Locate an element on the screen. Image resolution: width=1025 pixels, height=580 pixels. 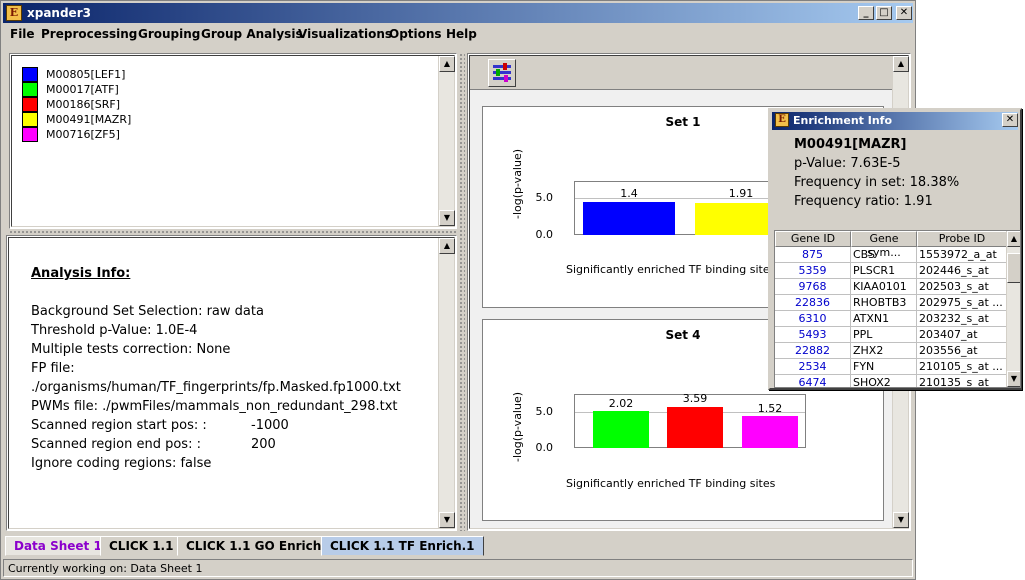
menu-group-analysis: Group Analysis is located at coordinates (252, 34).